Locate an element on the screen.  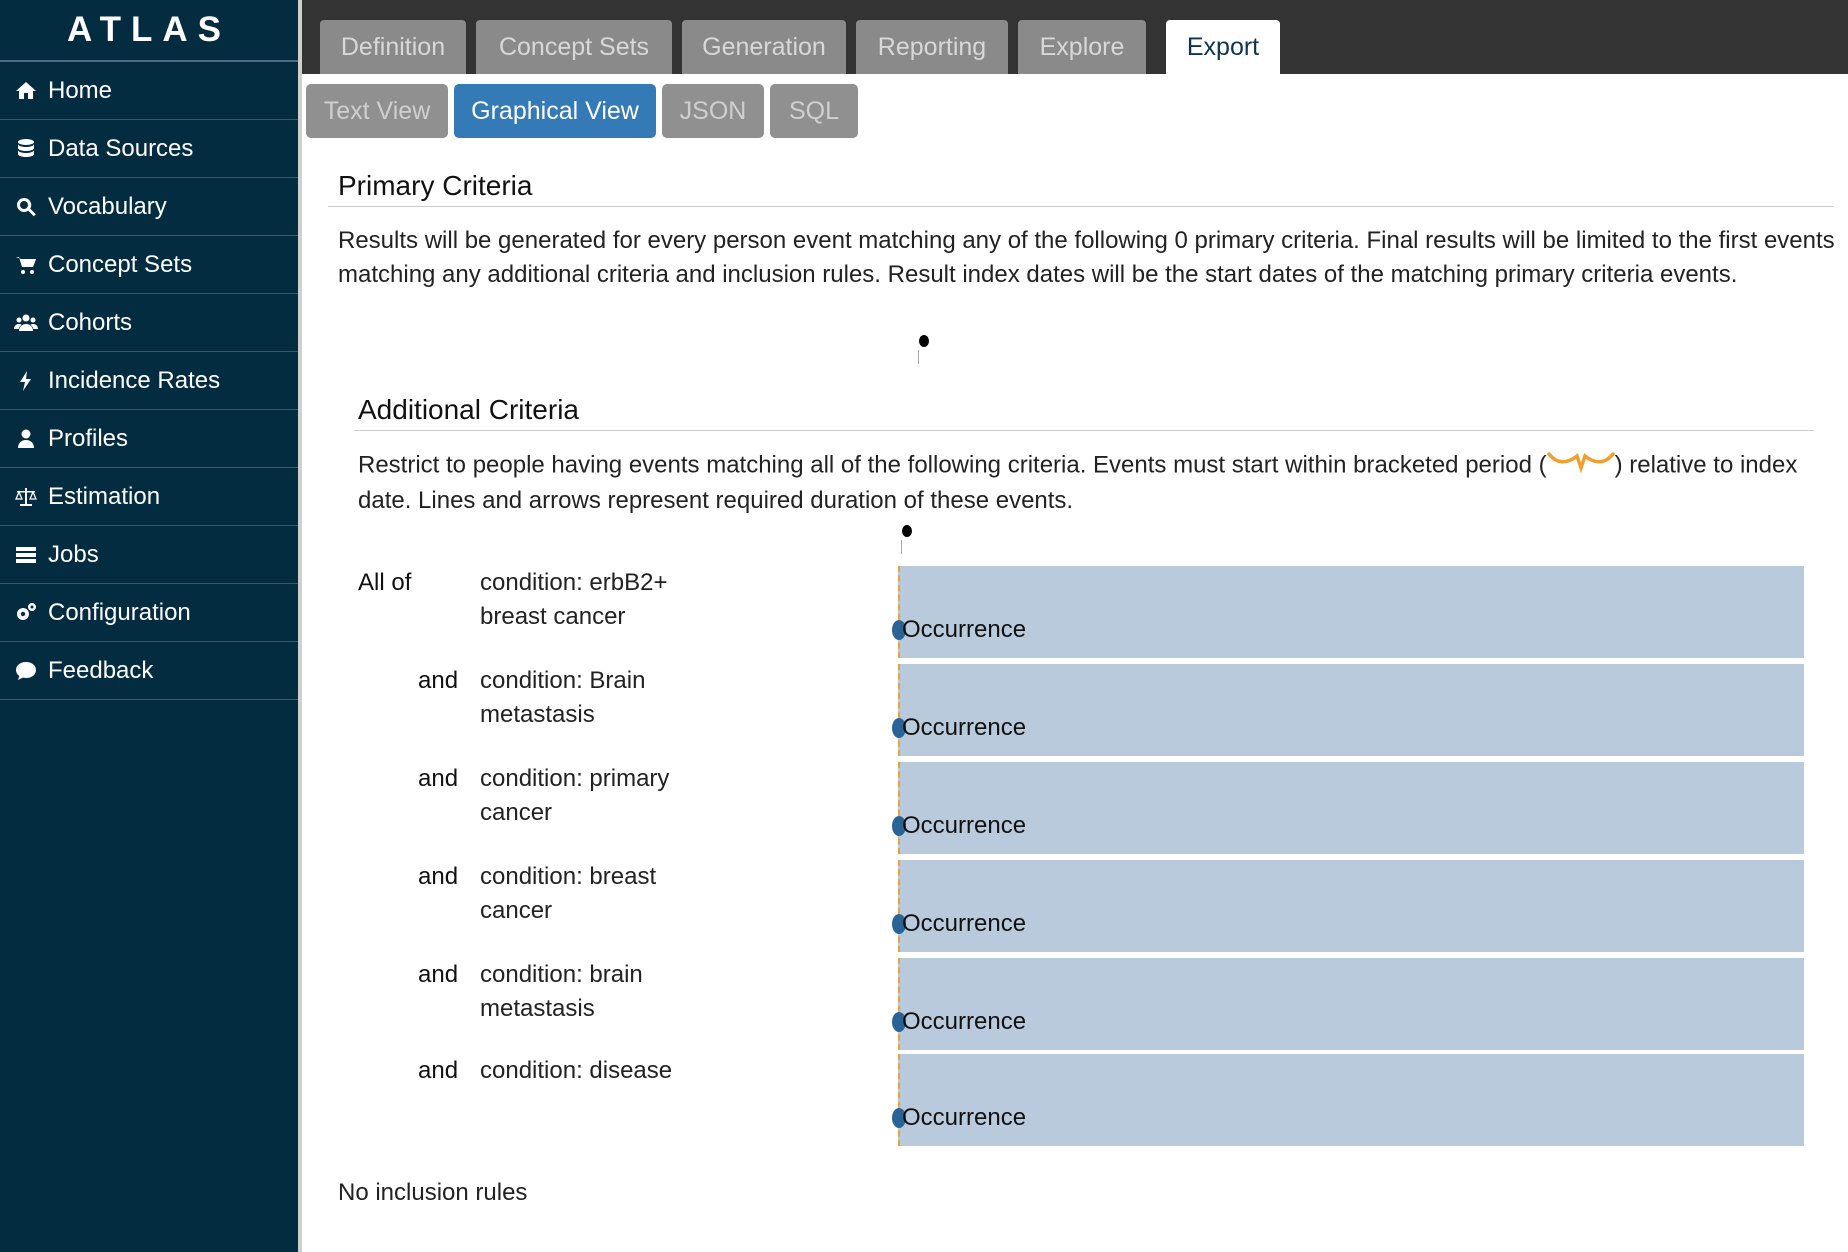
user-icon is located at coordinates (26, 439).